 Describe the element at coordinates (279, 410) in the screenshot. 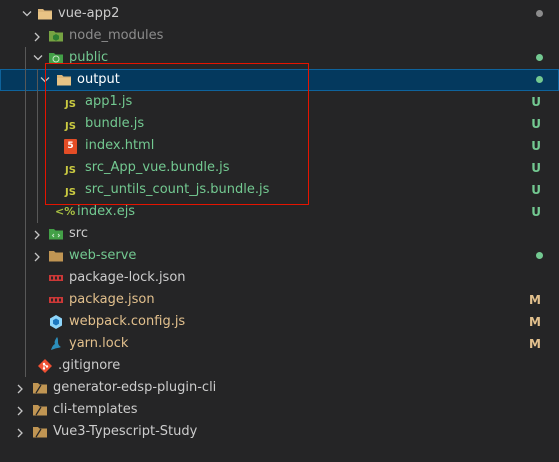

I see `tree-item-cli-templates: cli-templates` at that location.